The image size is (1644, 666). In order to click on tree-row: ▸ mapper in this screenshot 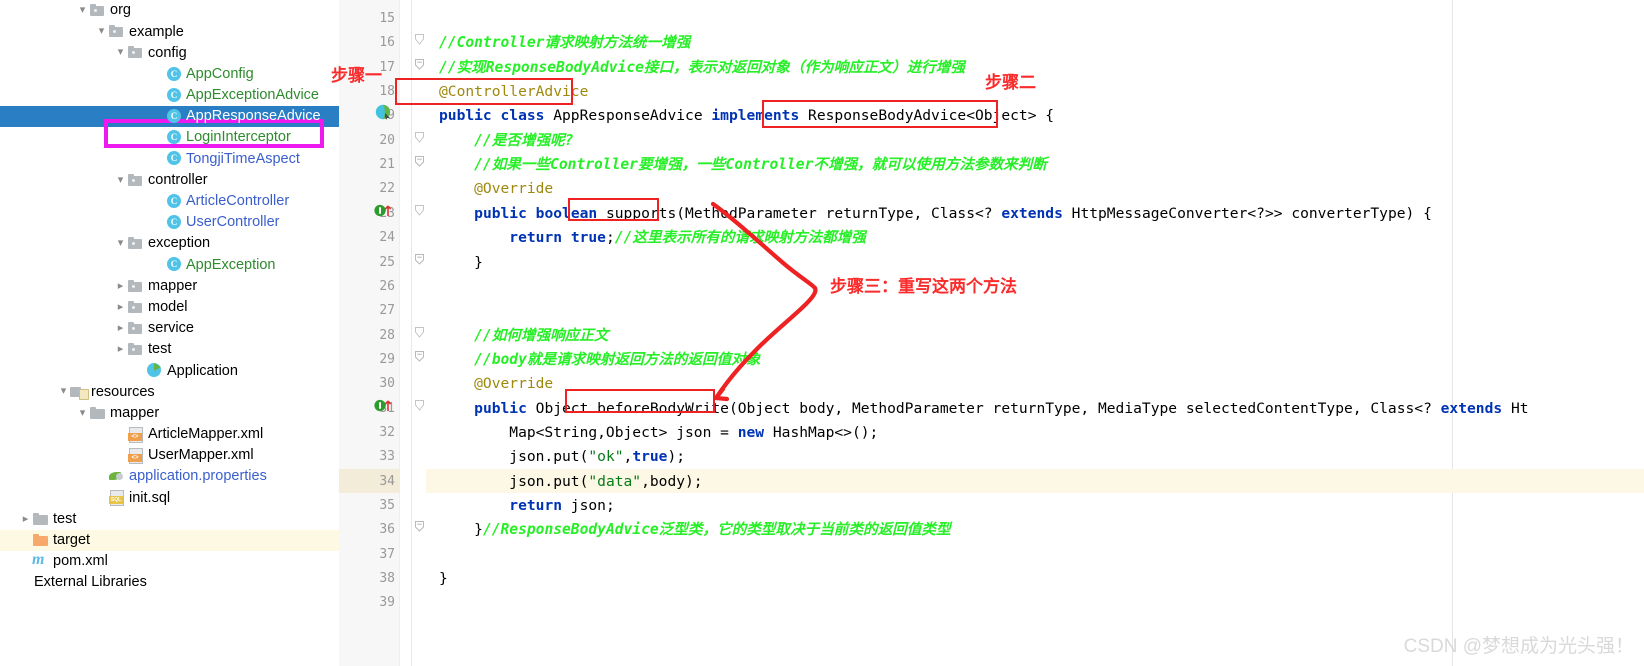, I will do `click(169, 285)`.